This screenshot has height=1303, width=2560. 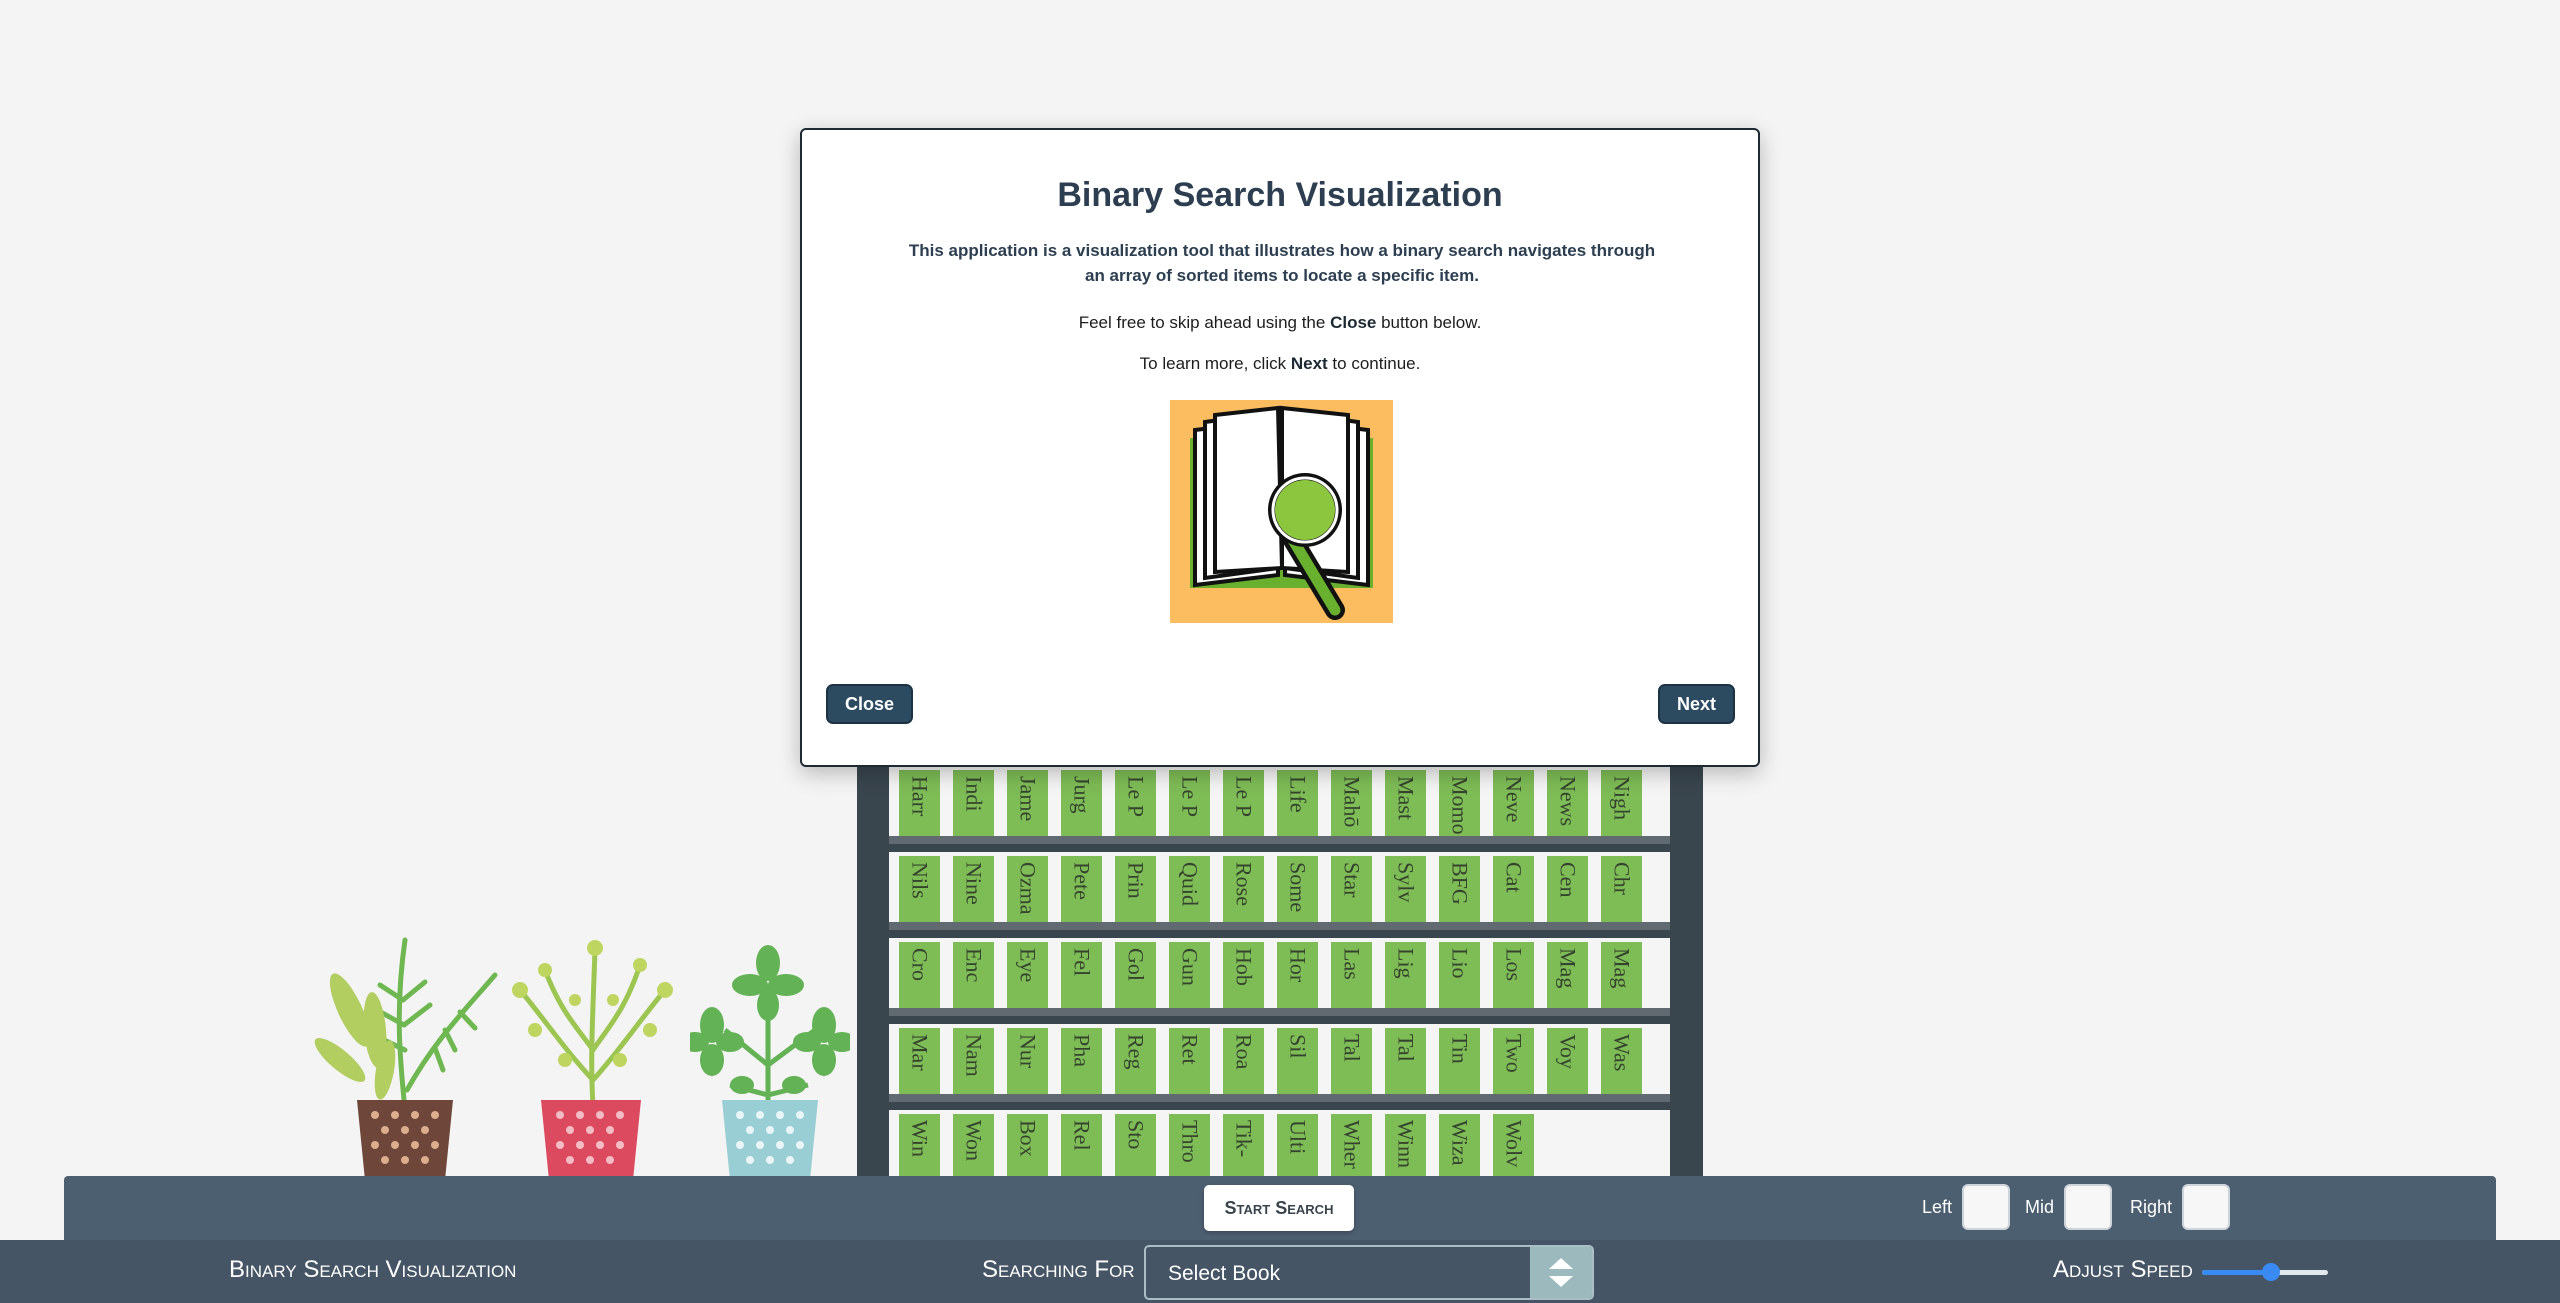 What do you see at coordinates (1309, 363) in the screenshot?
I see `learn-text-bold: Next` at bounding box center [1309, 363].